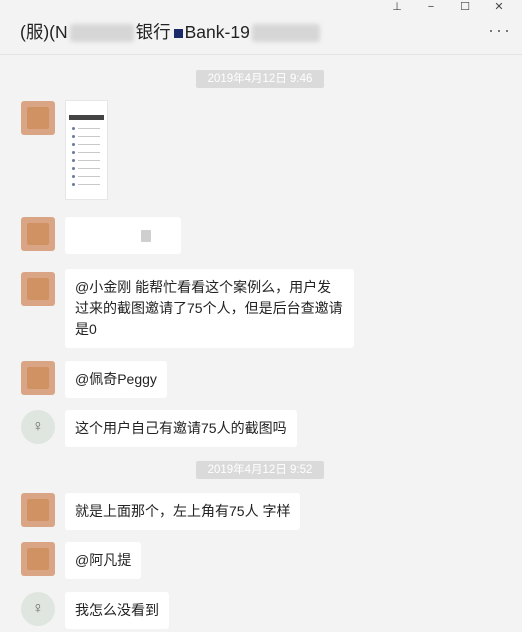 This screenshot has height=632, width=522. I want to click on image-message-thumbnail, so click(86, 150).